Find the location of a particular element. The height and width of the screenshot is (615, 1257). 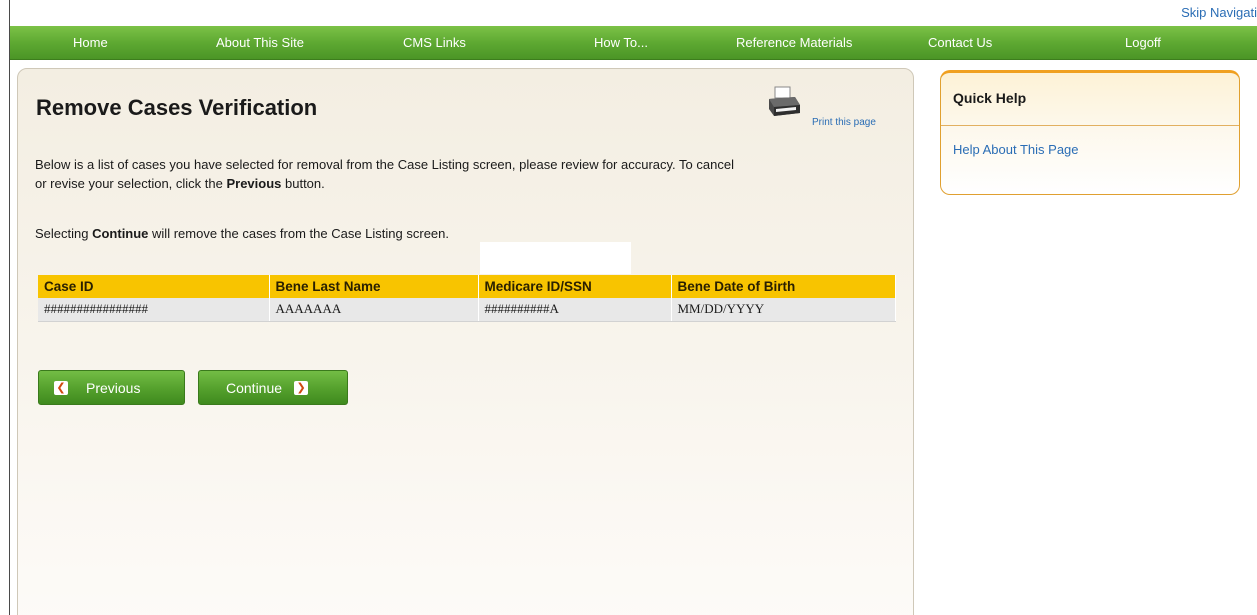

quick-help-divider is located at coordinates (1090, 125).